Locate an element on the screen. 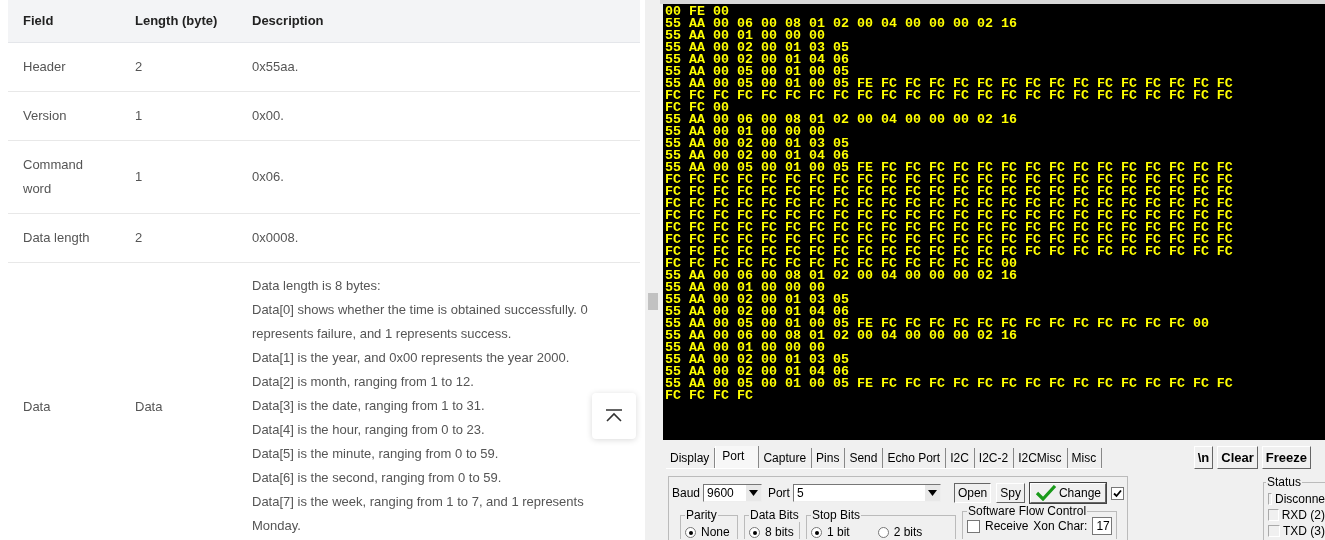 The height and width of the screenshot is (540, 1325). xon-char-field: 17 is located at coordinates (1102, 526).